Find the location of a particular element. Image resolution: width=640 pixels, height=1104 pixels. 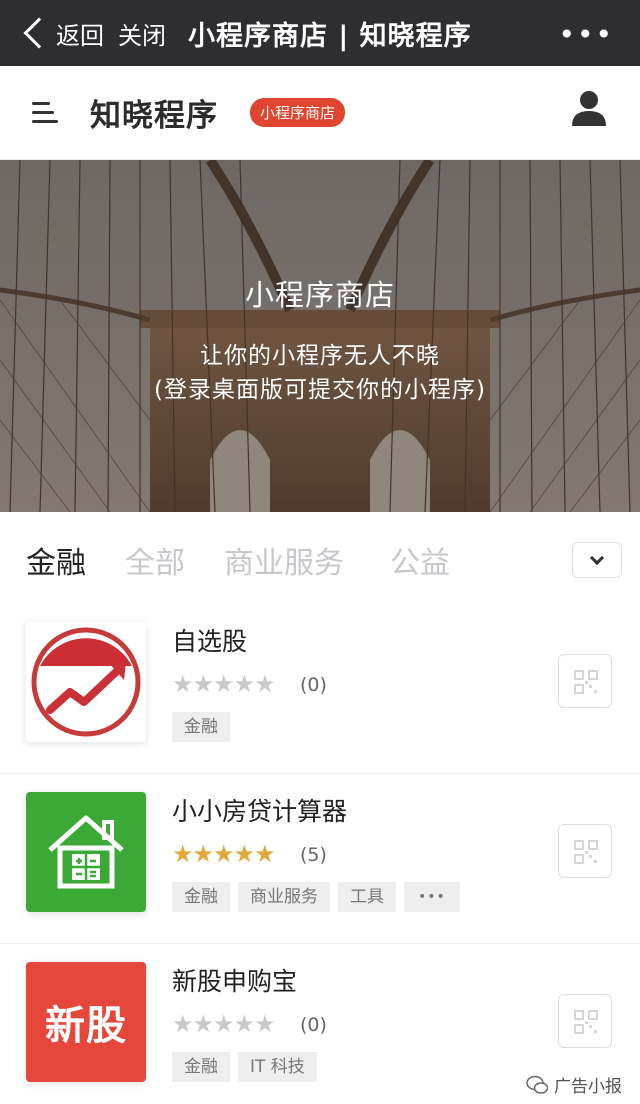

app-name: 新股申购宝 is located at coordinates (235, 981).